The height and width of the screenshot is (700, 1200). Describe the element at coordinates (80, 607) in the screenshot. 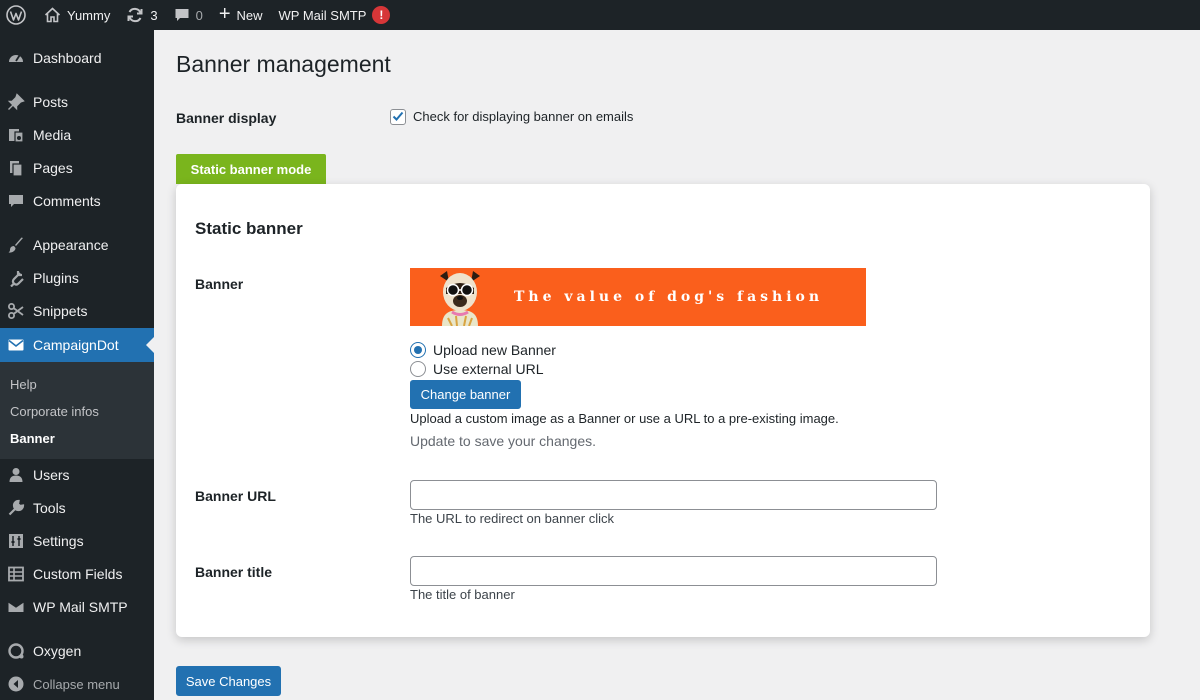

I see `sidebar-item-label: WP Mail SMTP` at that location.